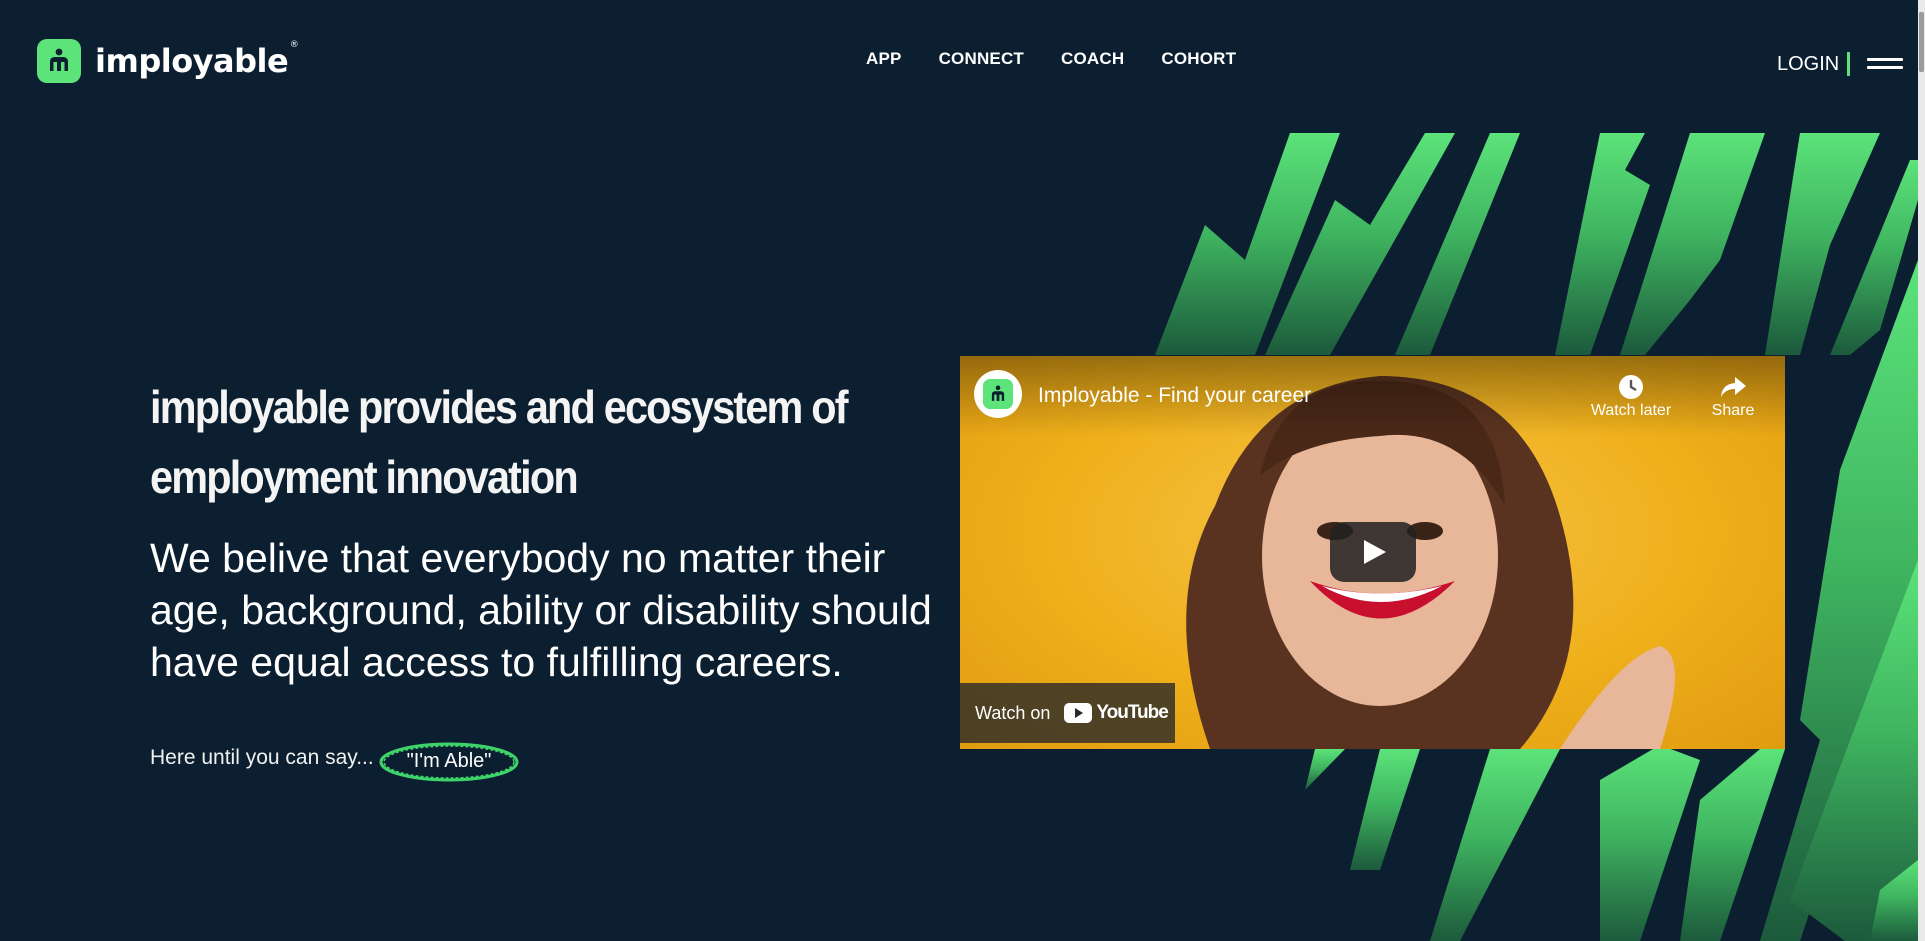 The width and height of the screenshot is (1925, 941). What do you see at coordinates (1885, 65) in the screenshot?
I see `hamburger-icon` at bounding box center [1885, 65].